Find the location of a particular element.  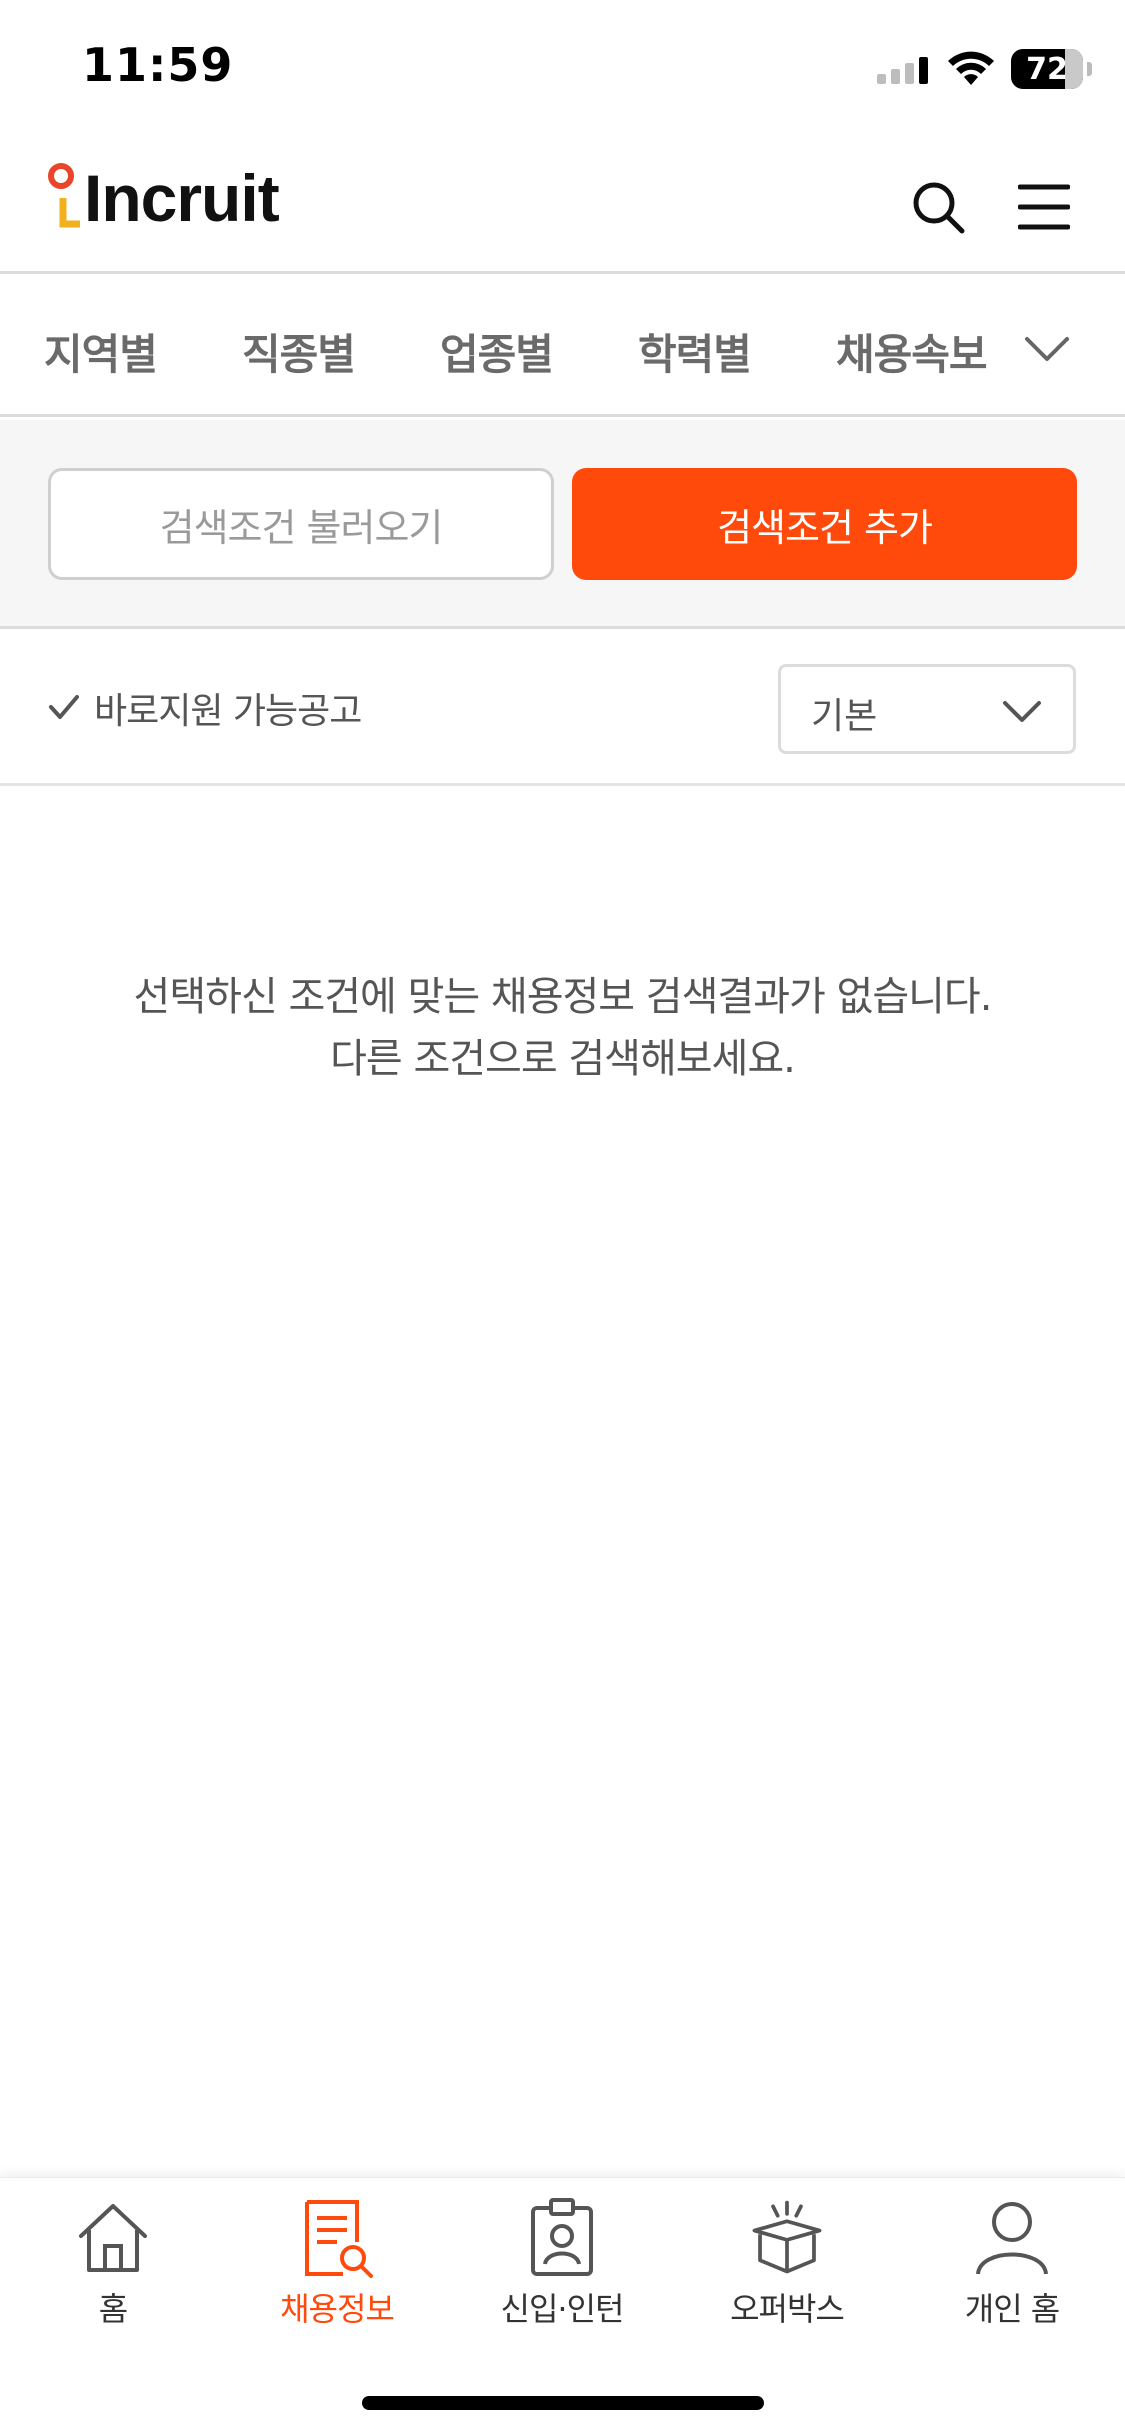

tab-home-label: 홈 is located at coordinates (113, 2309).